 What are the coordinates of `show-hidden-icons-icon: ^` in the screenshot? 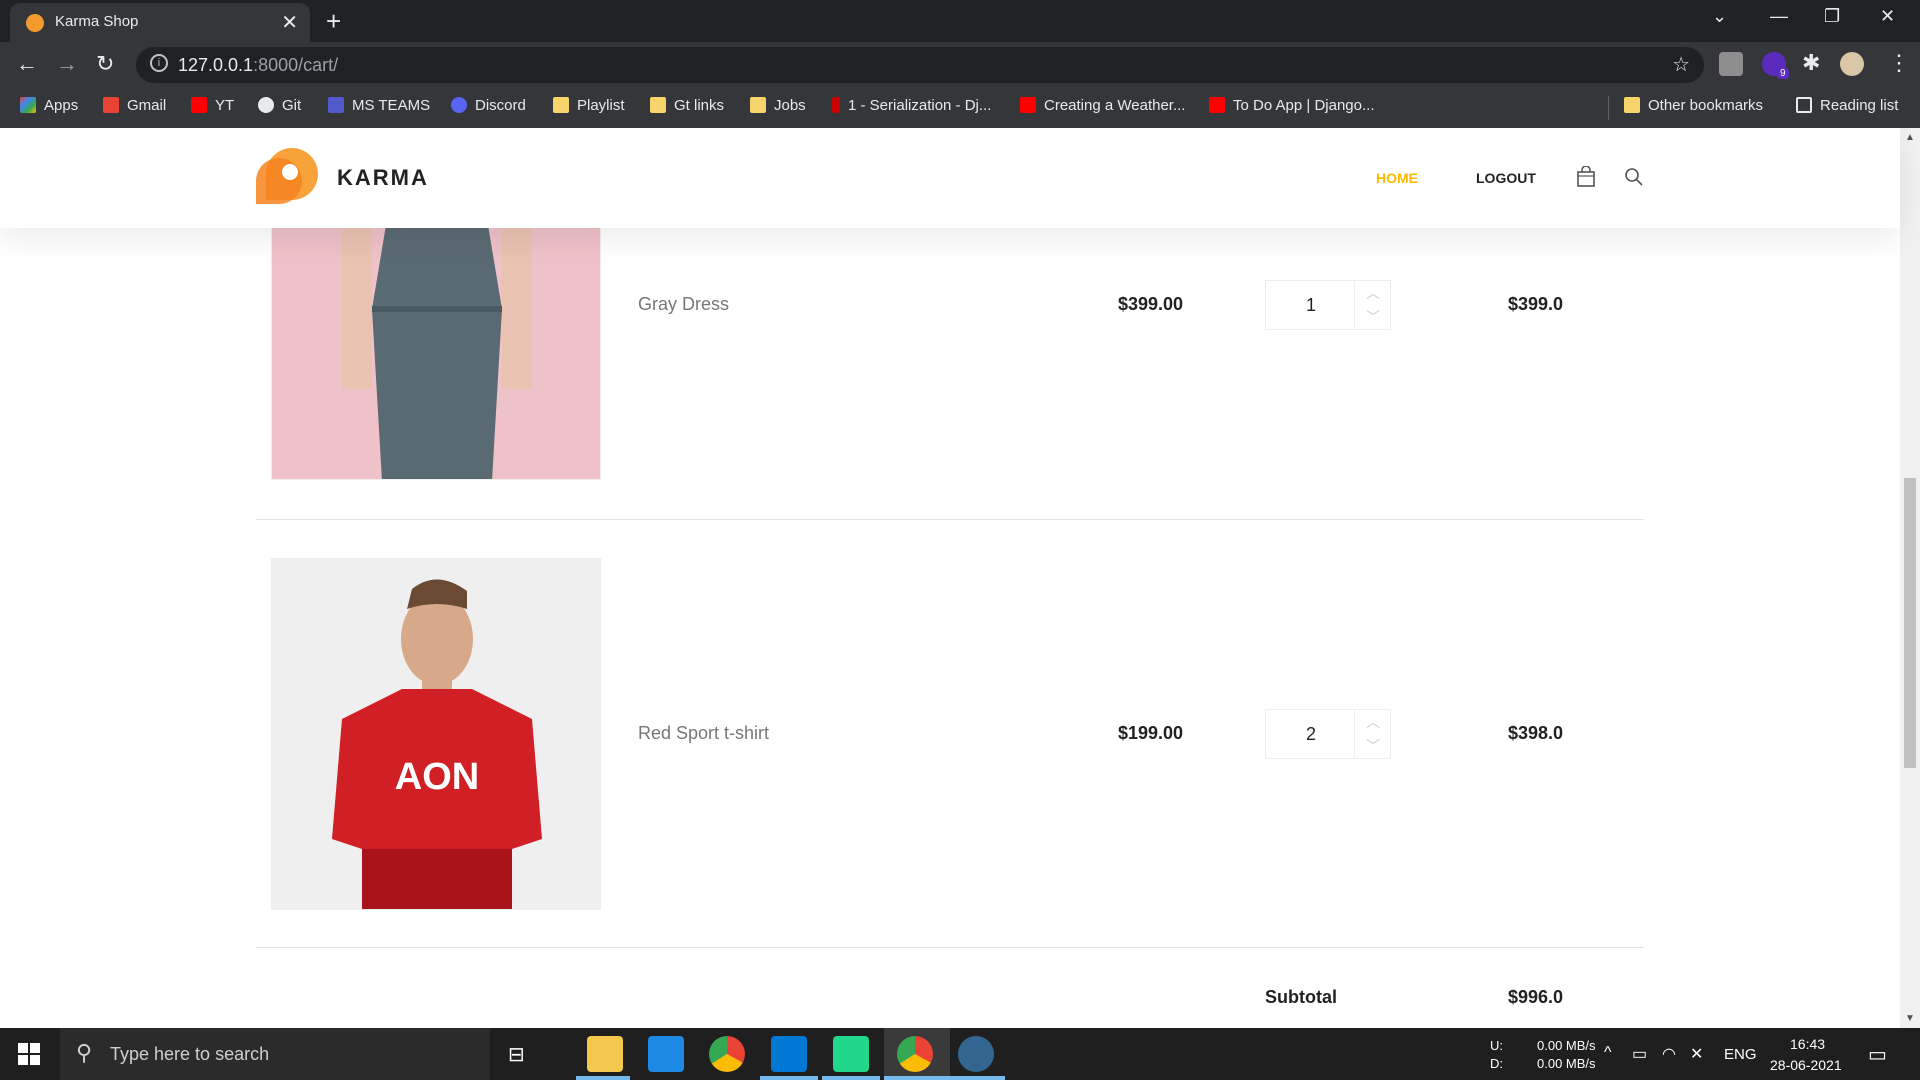 It's located at (1608, 1053).